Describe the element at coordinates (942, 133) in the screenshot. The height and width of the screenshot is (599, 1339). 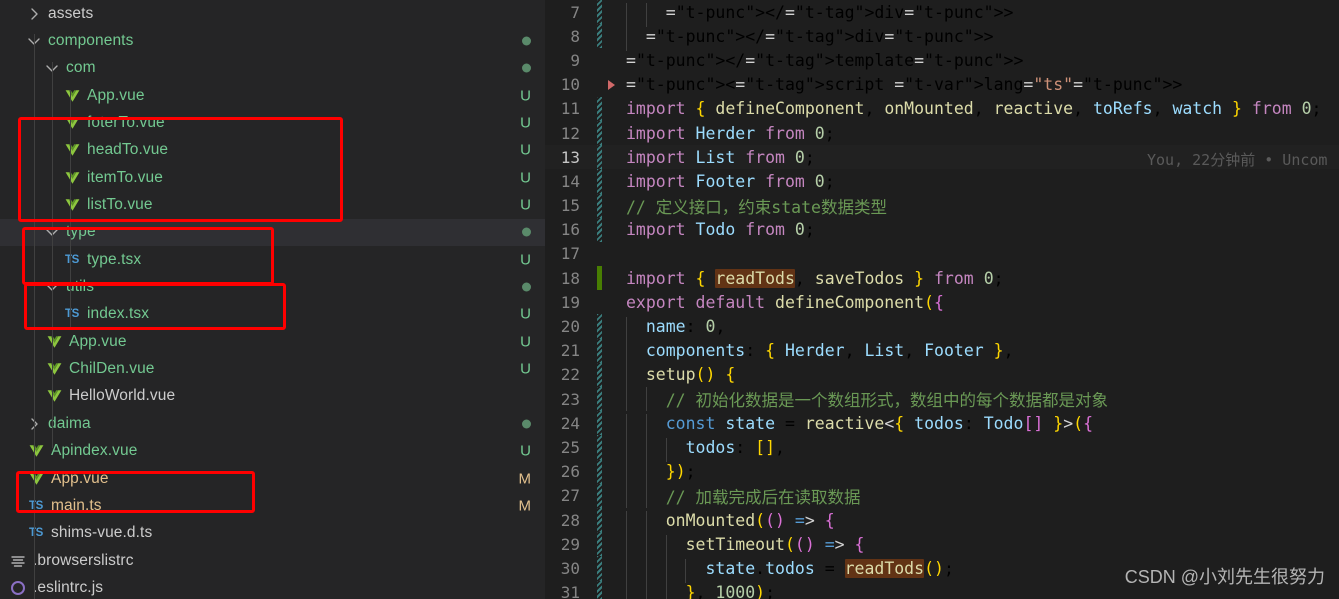
I see `code-line: 12 import Herder from 0;` at that location.